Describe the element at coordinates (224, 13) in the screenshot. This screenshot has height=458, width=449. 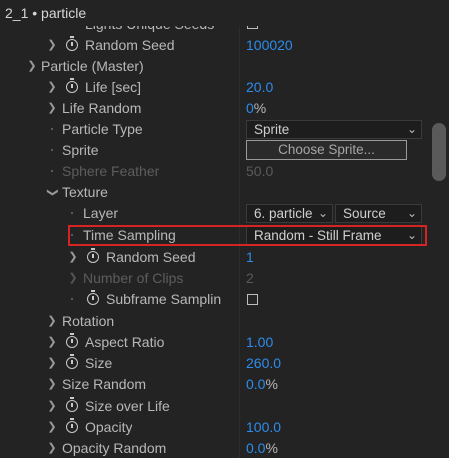
I see `panel-title: 2_1 • particle` at that location.